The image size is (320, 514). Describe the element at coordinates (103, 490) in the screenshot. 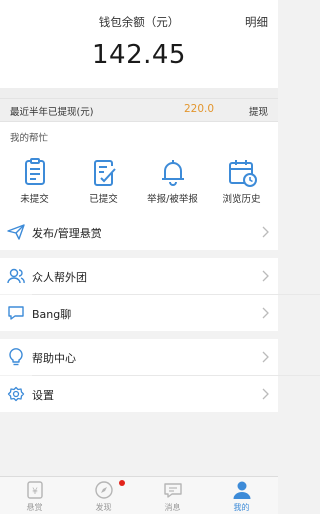

I see `discover-icon` at that location.